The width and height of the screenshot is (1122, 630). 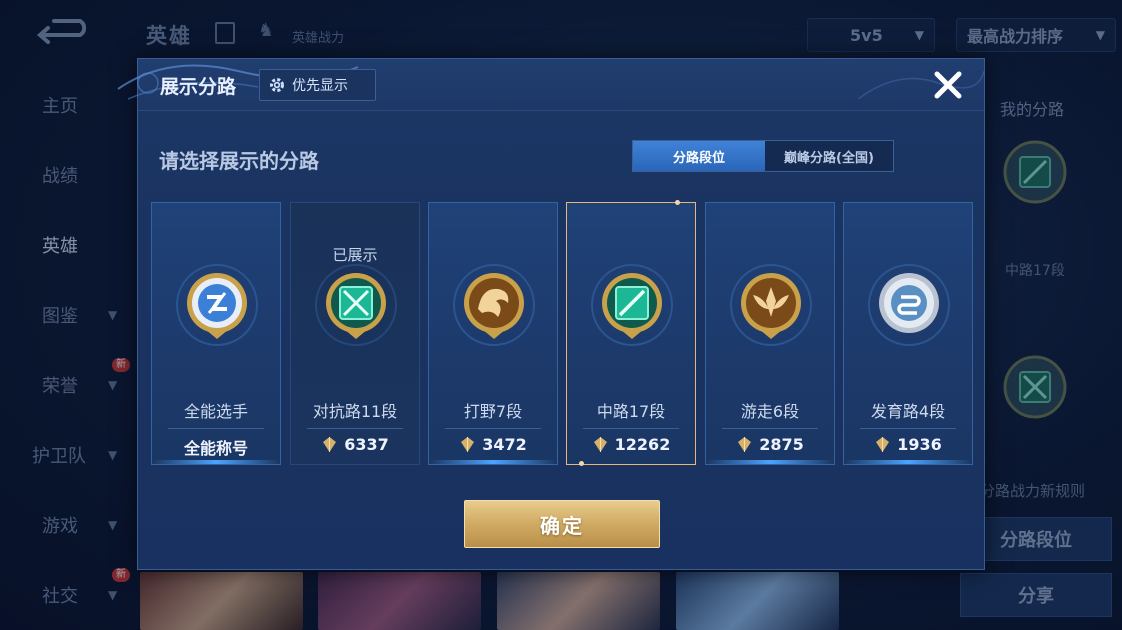 I want to click on dialog-subtitle: 请选择展示的分路, so click(x=239, y=161).